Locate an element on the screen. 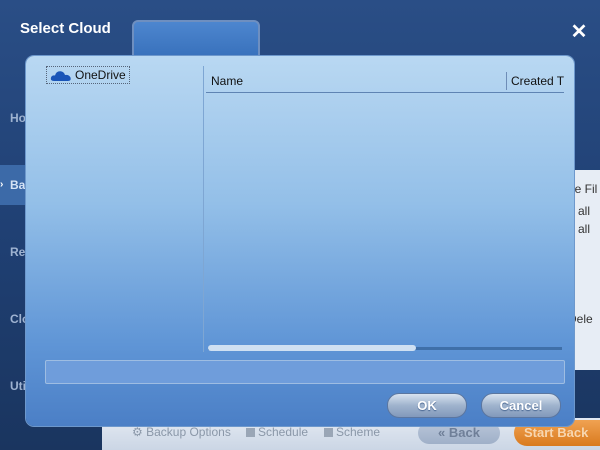 The image size is (600, 450). ok-button: OK is located at coordinates (427, 405).